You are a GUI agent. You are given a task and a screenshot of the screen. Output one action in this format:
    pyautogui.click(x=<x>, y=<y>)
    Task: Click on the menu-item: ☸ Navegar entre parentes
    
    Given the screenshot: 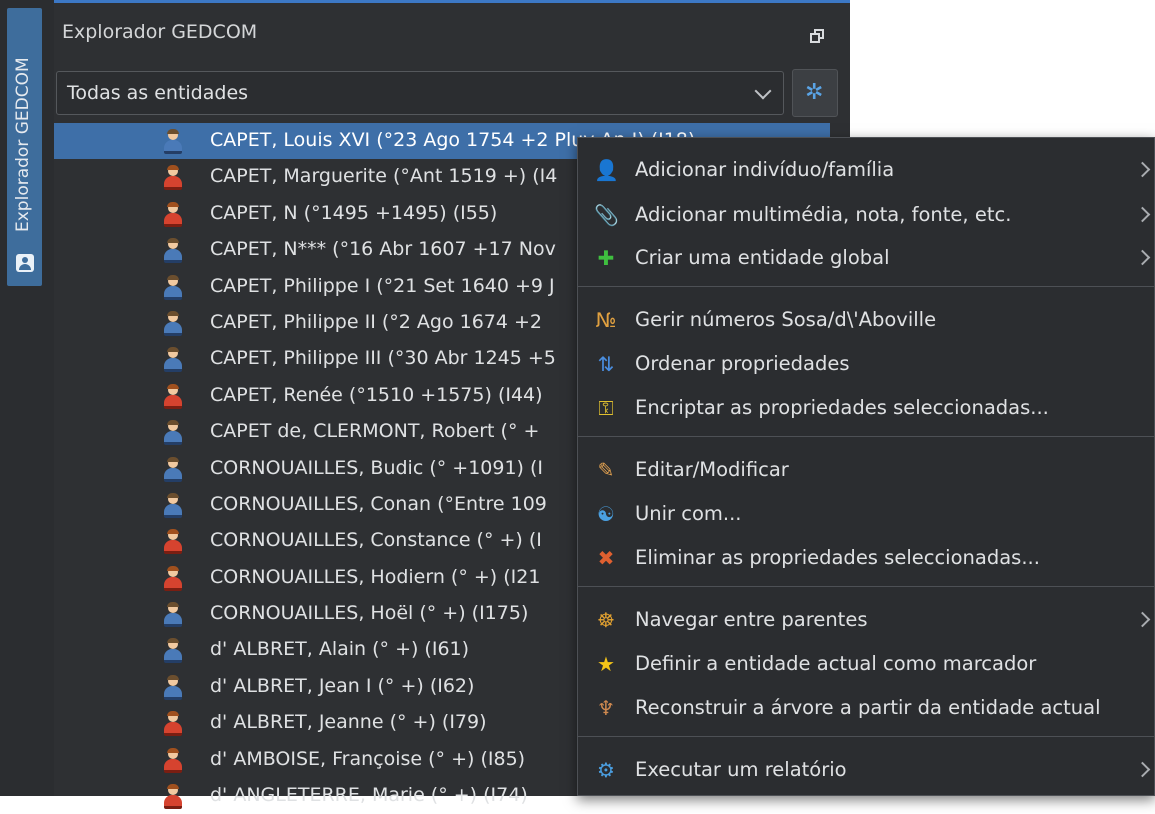 What is the action you would take?
    pyautogui.click(x=866, y=620)
    